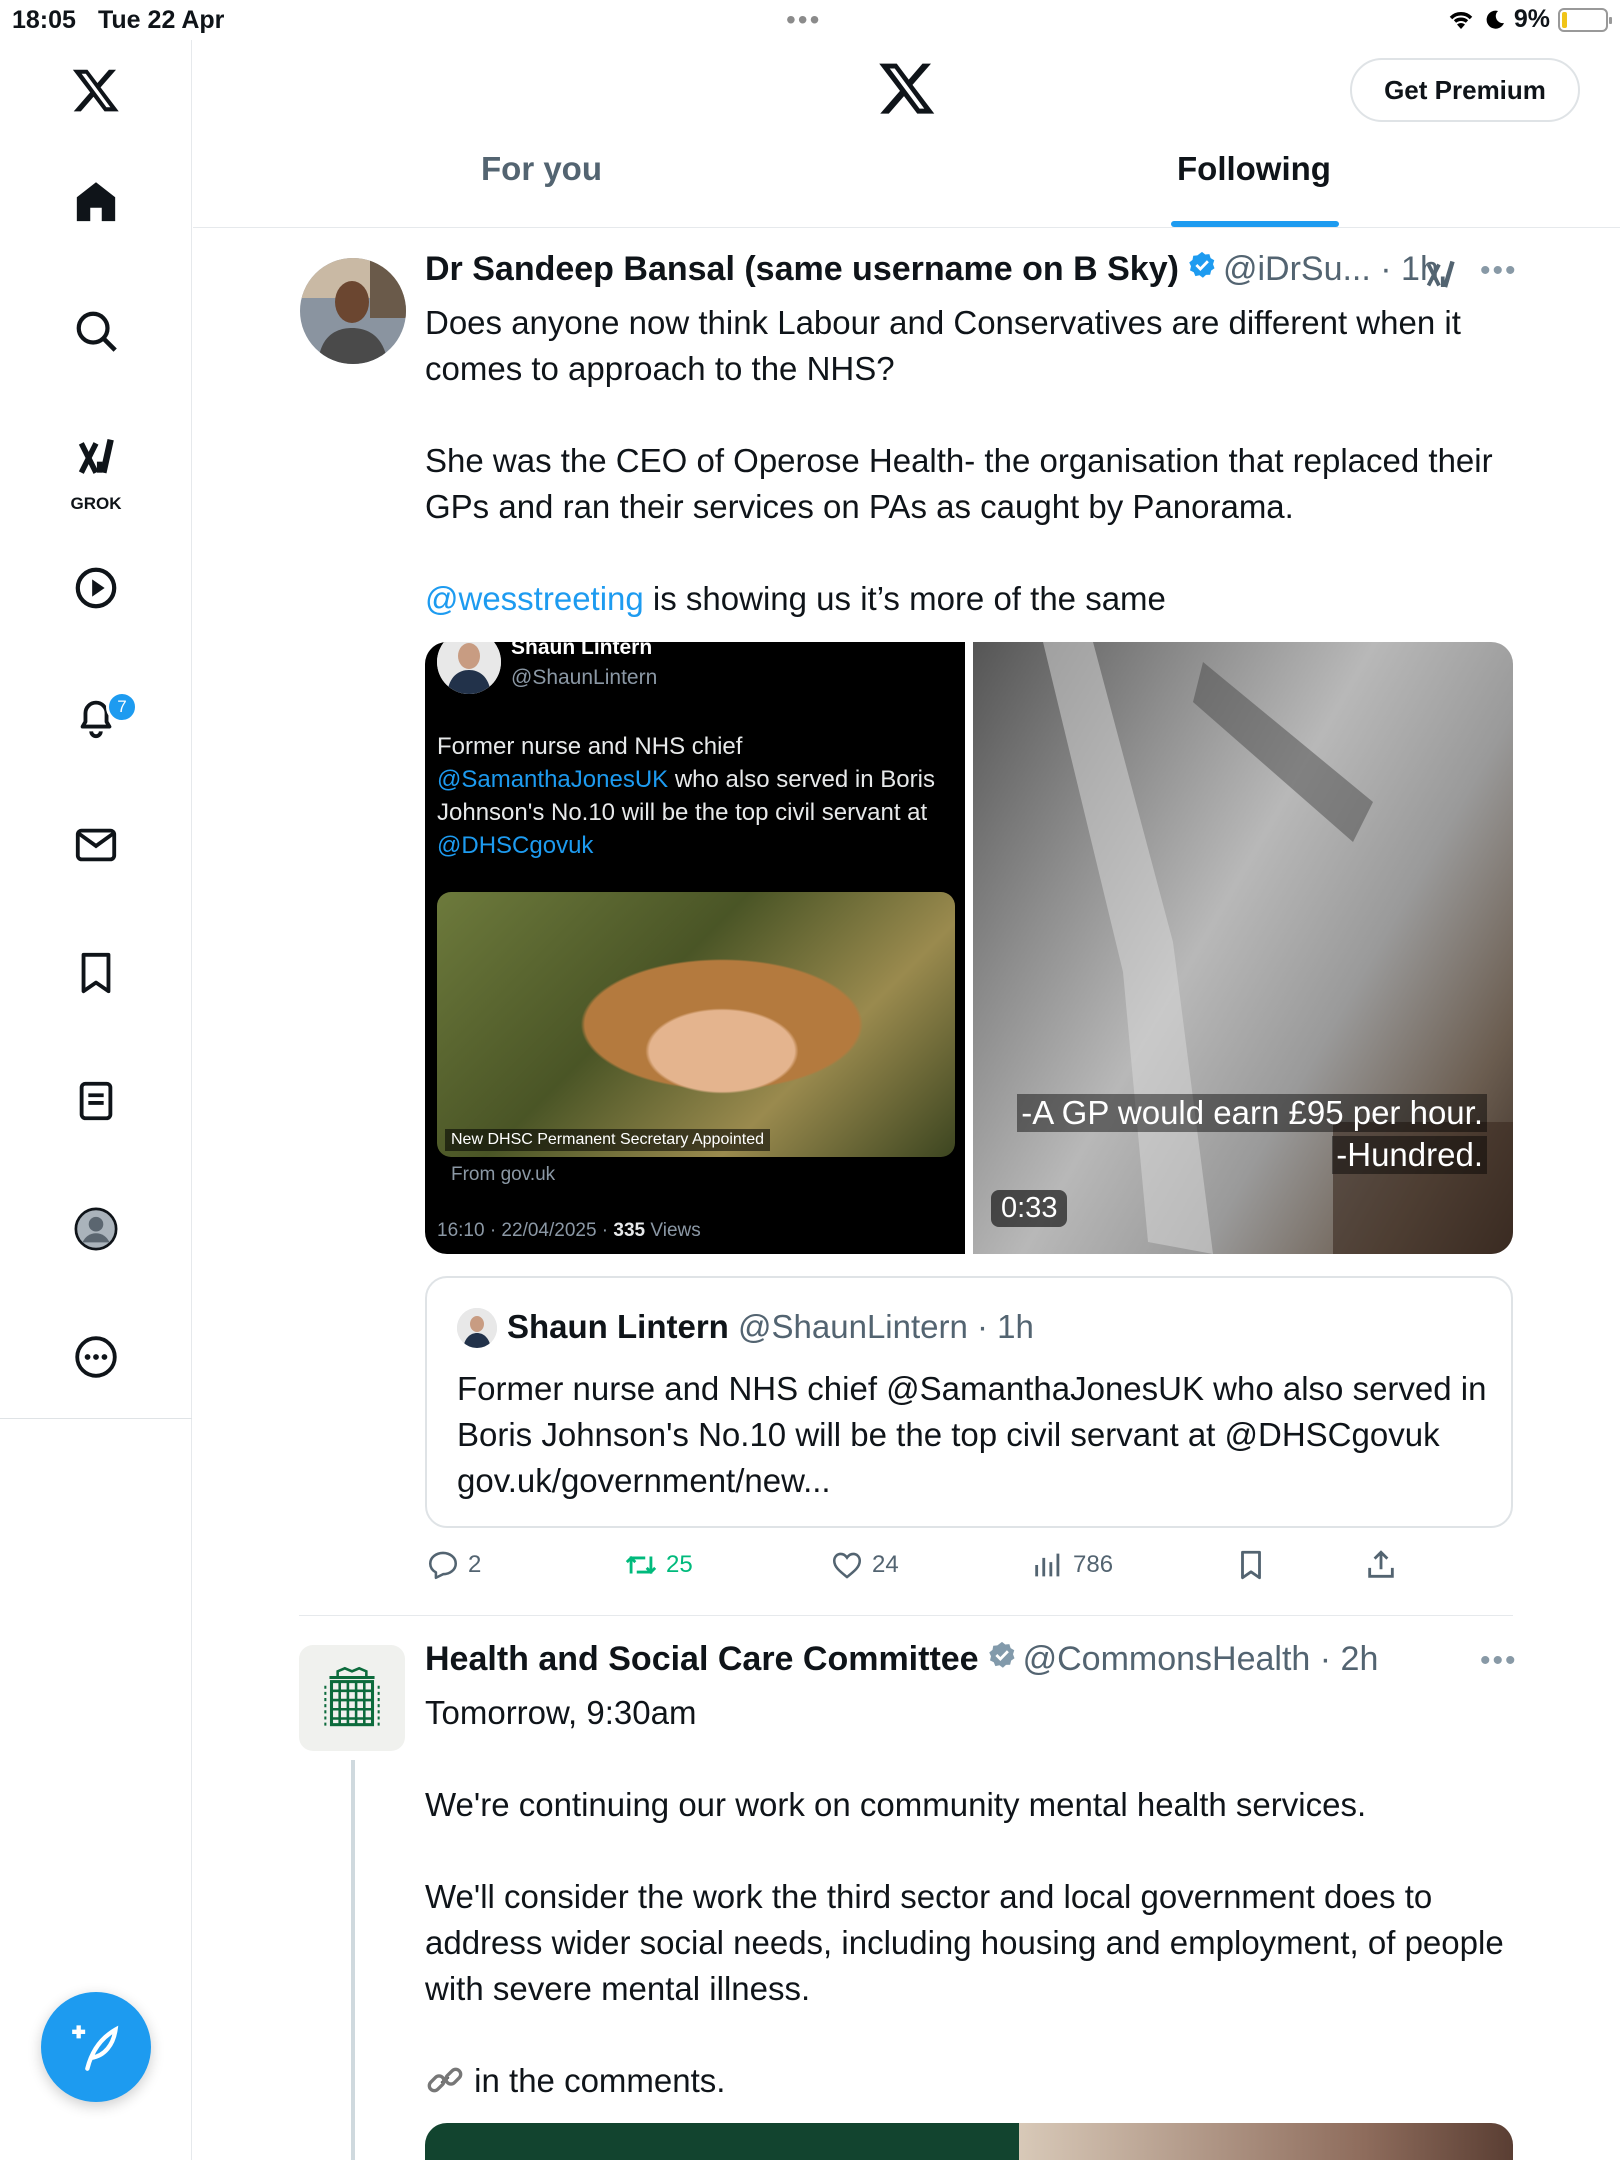 The width and height of the screenshot is (1620, 2160). I want to click on embedded-text: Former nurse and NHS chief, so click(590, 746).